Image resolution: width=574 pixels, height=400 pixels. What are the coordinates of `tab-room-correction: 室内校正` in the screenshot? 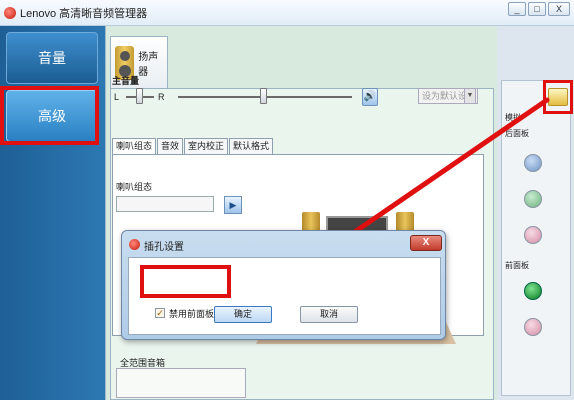 It's located at (206, 146).